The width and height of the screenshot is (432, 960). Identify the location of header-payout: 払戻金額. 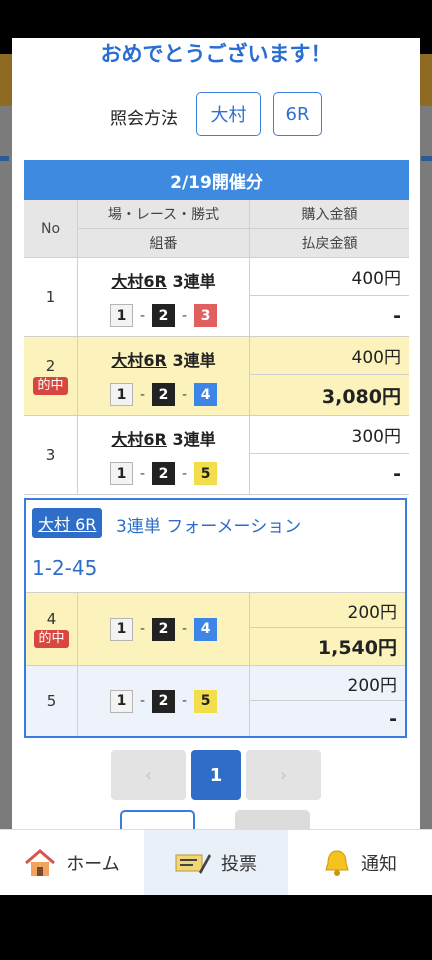
(329, 243).